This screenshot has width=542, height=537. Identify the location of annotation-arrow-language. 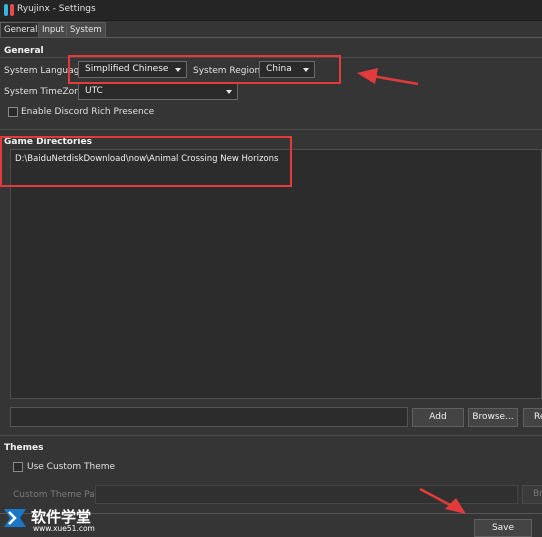
(388, 77).